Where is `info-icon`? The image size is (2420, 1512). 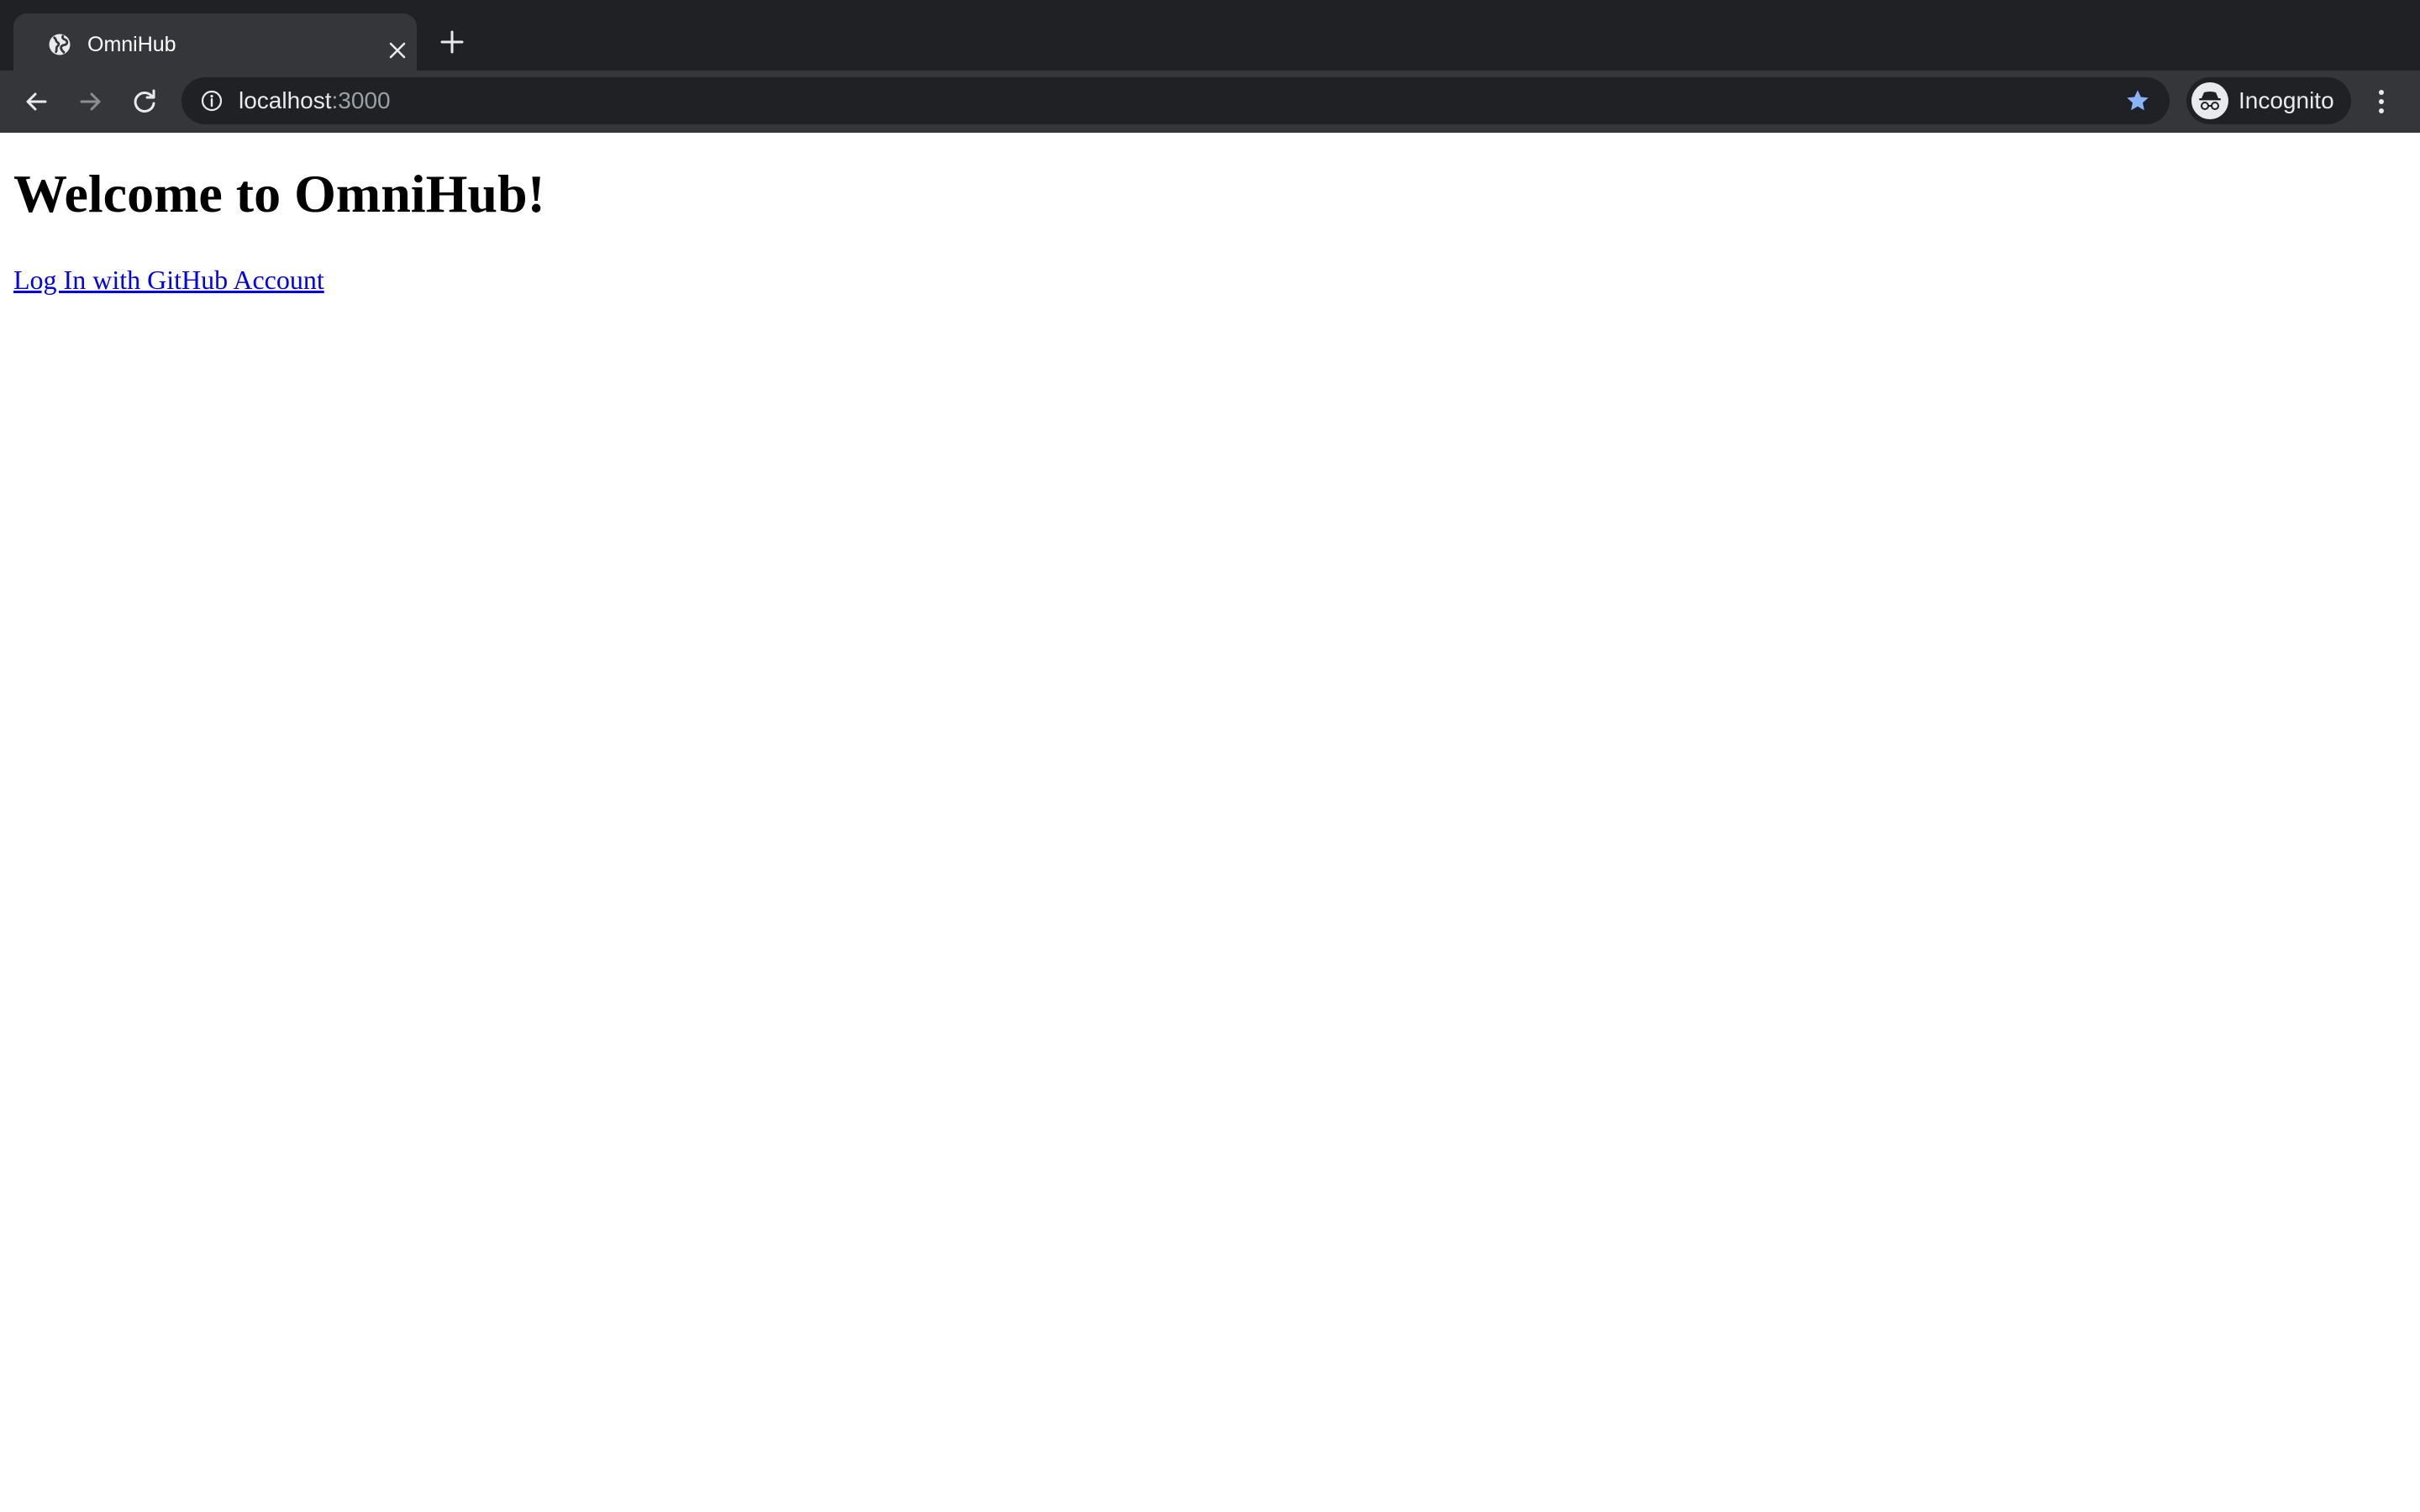 info-icon is located at coordinates (212, 101).